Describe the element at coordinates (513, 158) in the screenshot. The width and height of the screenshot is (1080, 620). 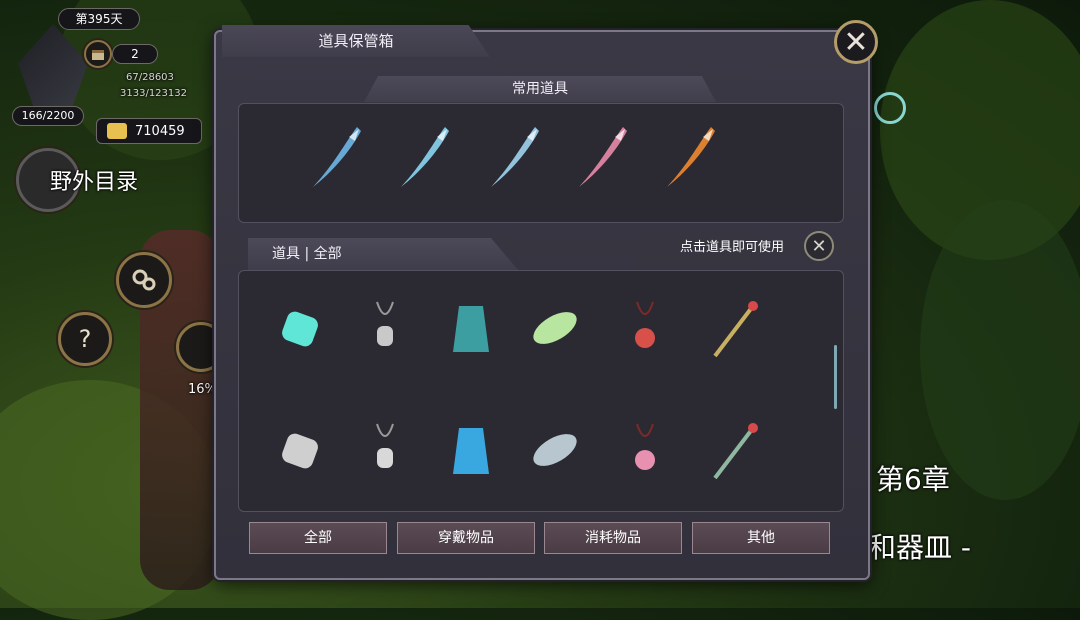
I see `frost-blade-icon` at that location.